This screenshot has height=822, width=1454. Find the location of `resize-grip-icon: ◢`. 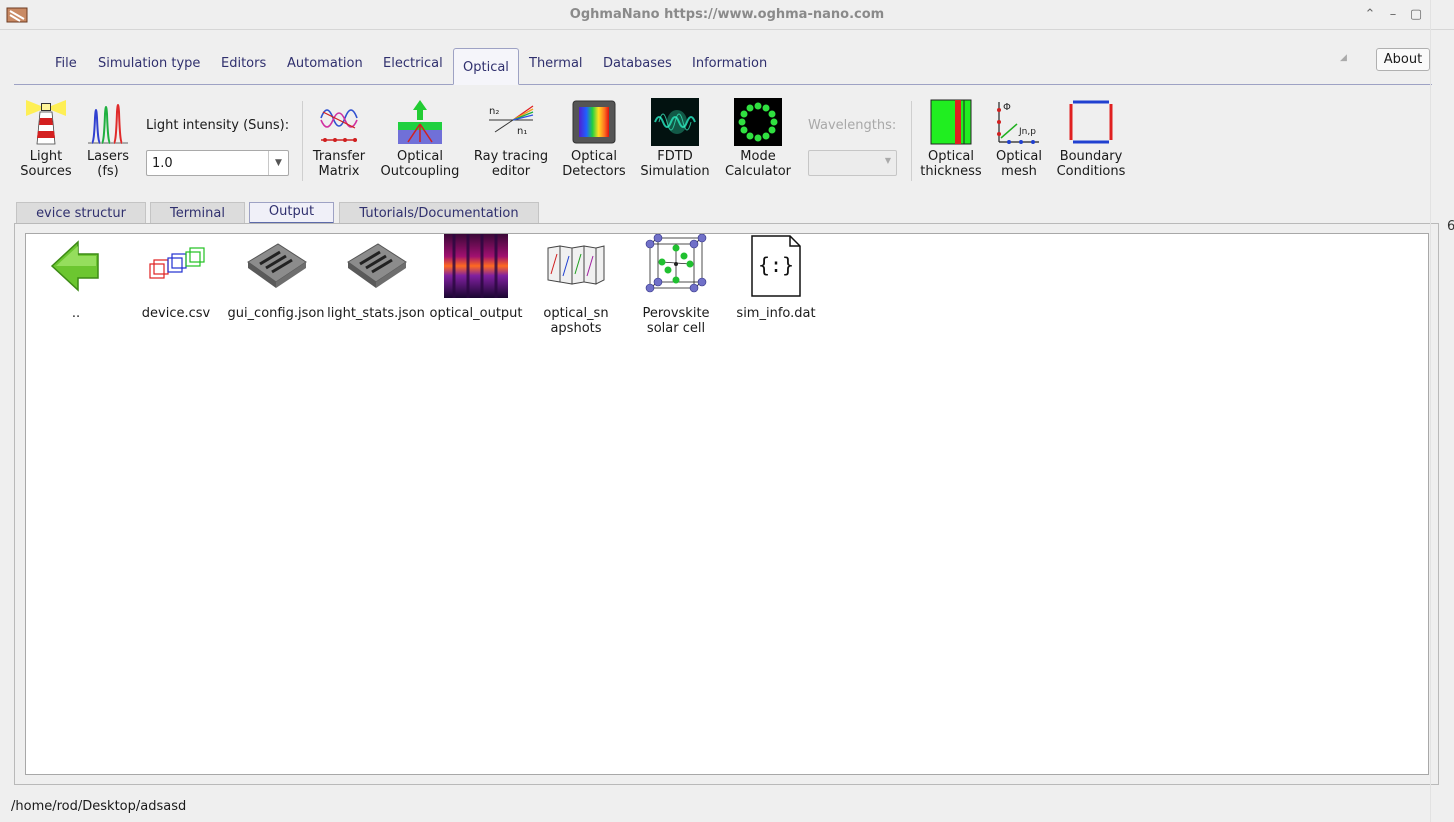

resize-grip-icon: ◢ is located at coordinates (1343, 58).